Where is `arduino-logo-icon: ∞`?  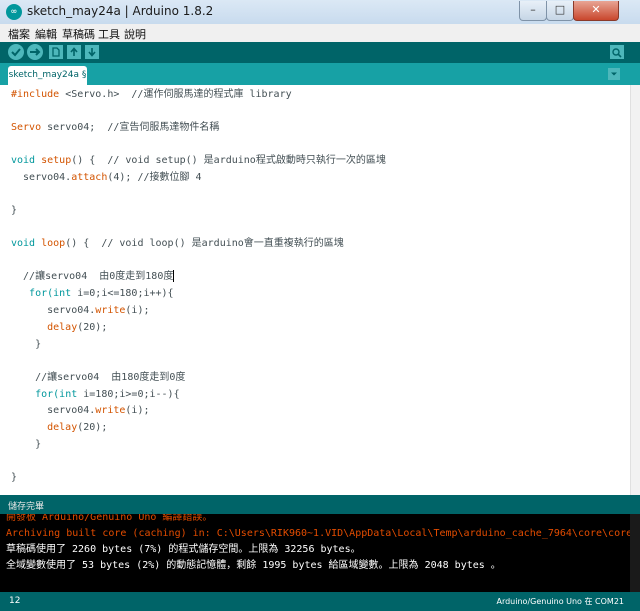 arduino-logo-icon: ∞ is located at coordinates (14, 12).